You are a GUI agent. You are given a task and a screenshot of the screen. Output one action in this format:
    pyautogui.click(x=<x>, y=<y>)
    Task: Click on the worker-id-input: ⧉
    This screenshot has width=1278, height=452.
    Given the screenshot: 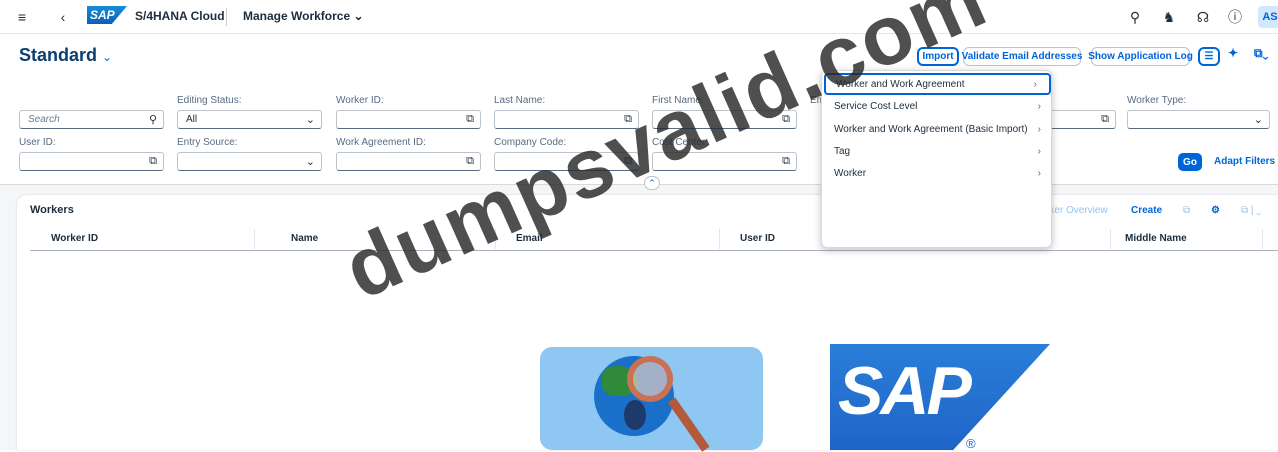 What is the action you would take?
    pyautogui.click(x=408, y=119)
    